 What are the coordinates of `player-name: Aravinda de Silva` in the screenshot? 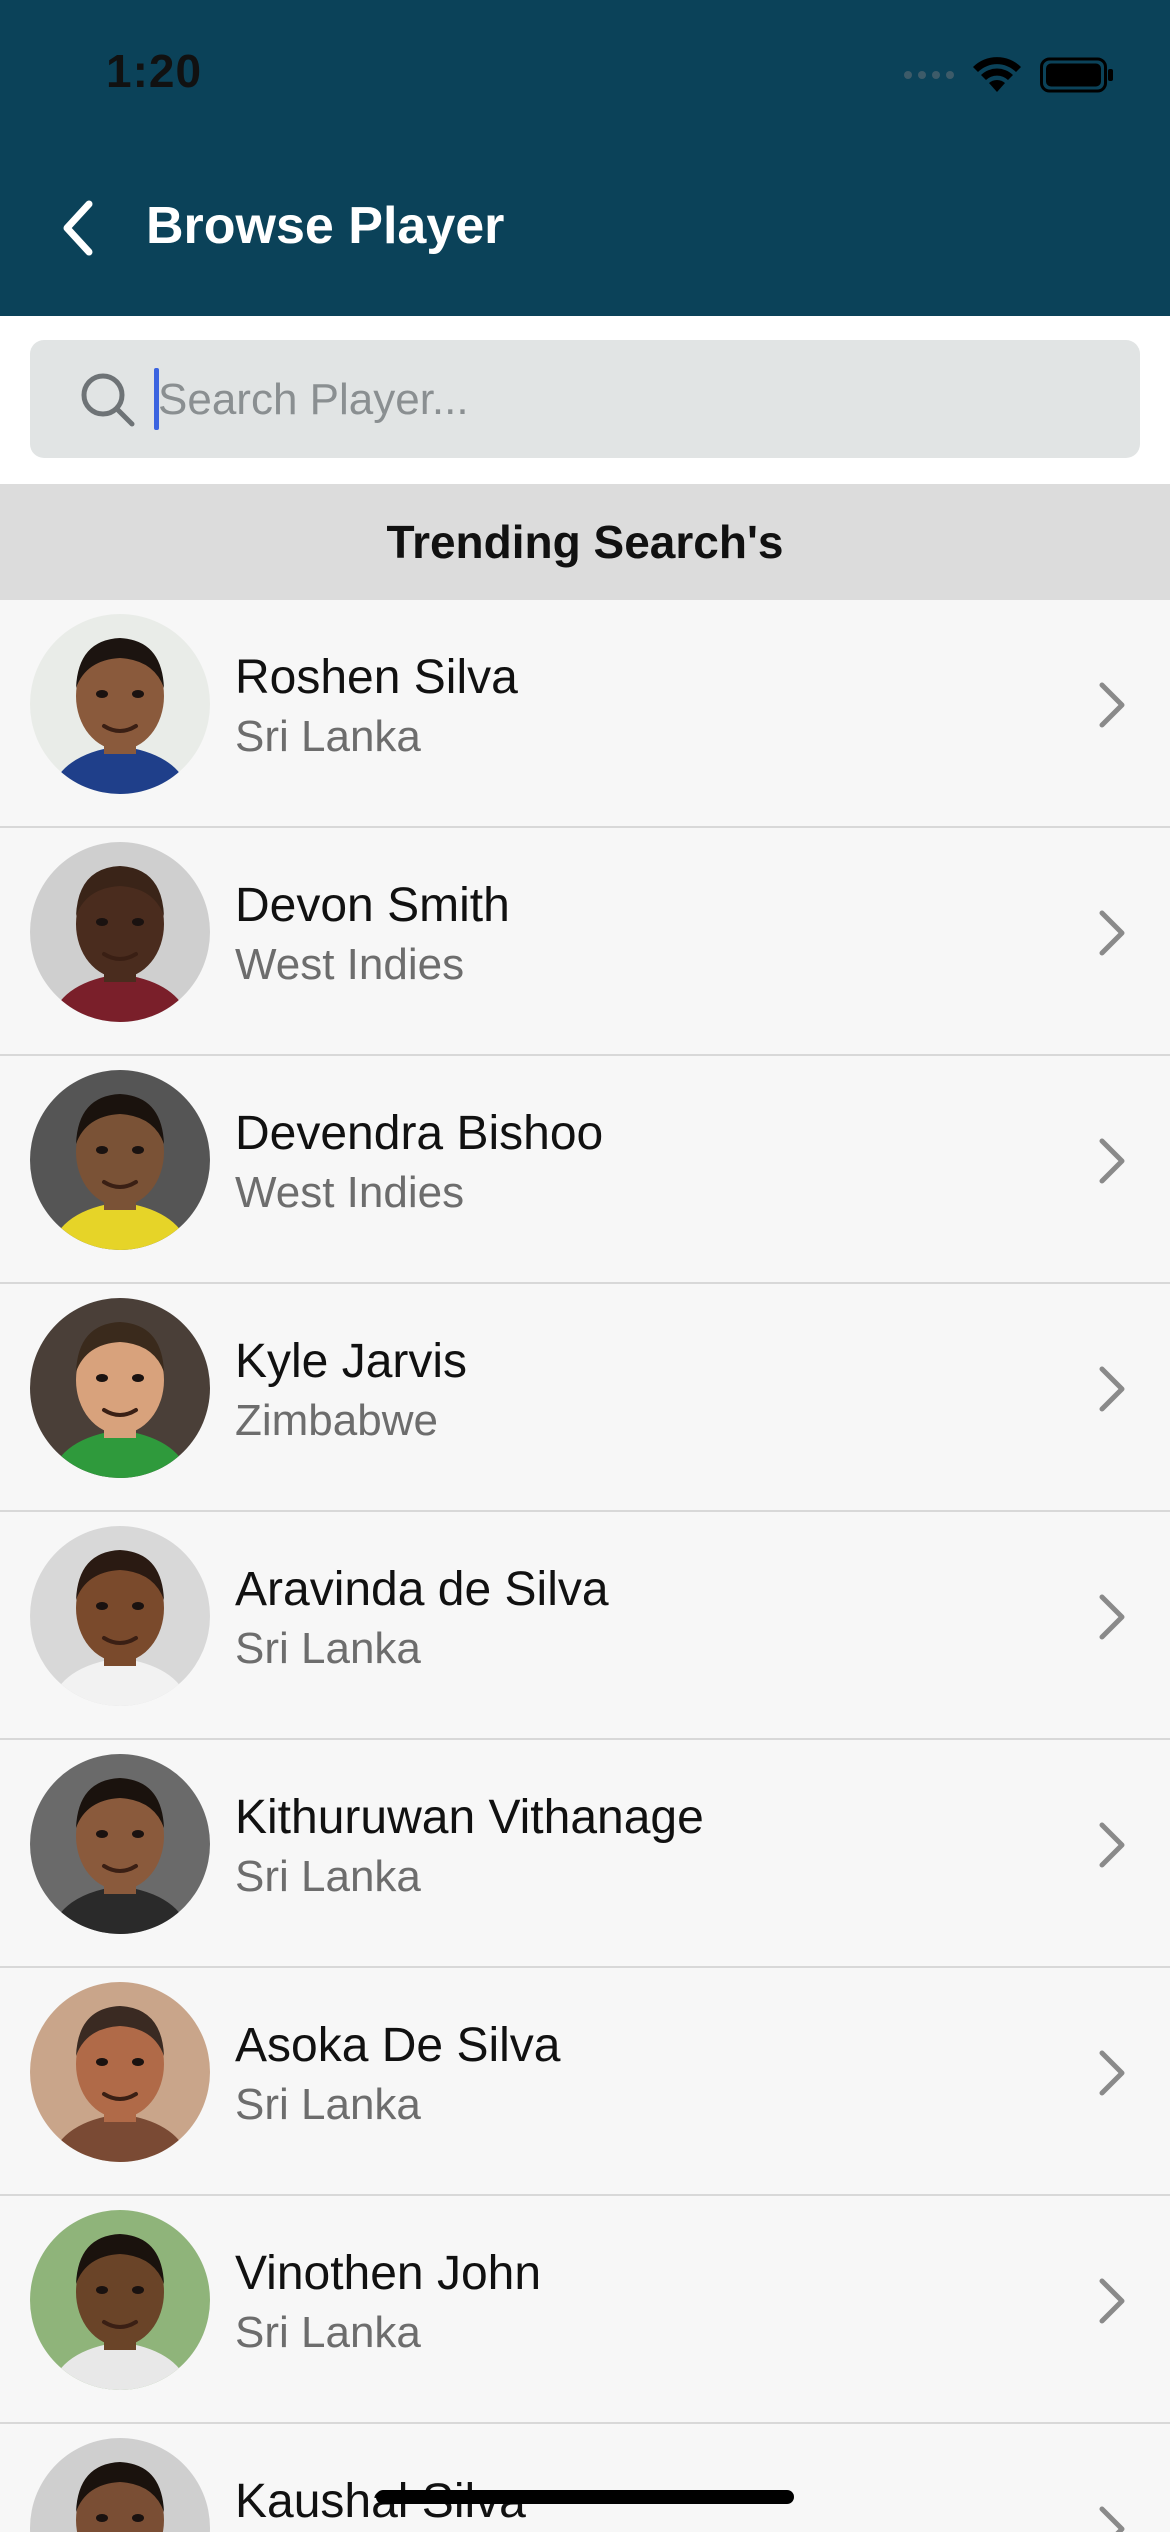 It's located at (422, 1589).